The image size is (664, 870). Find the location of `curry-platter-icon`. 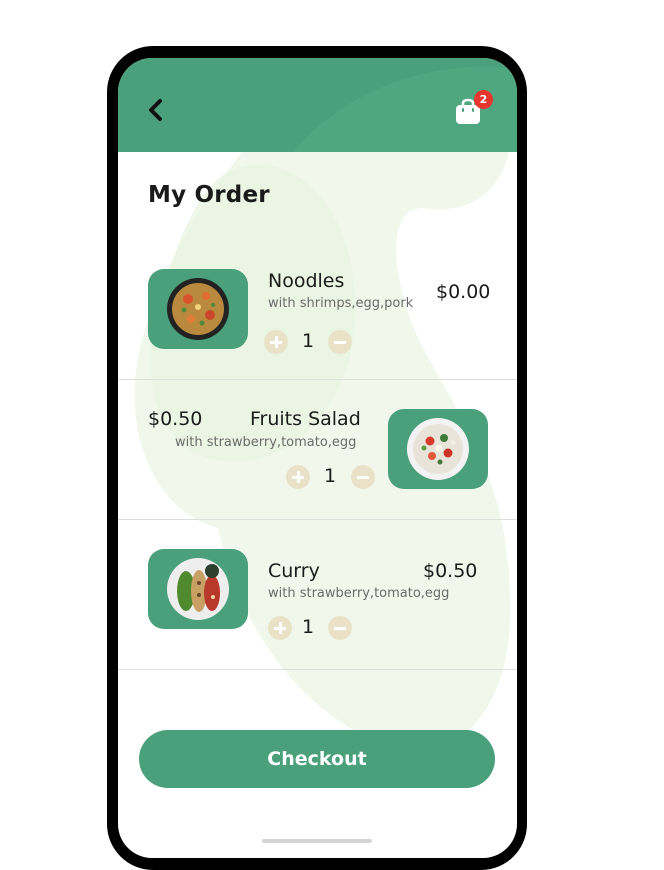

curry-platter-icon is located at coordinates (198, 589).